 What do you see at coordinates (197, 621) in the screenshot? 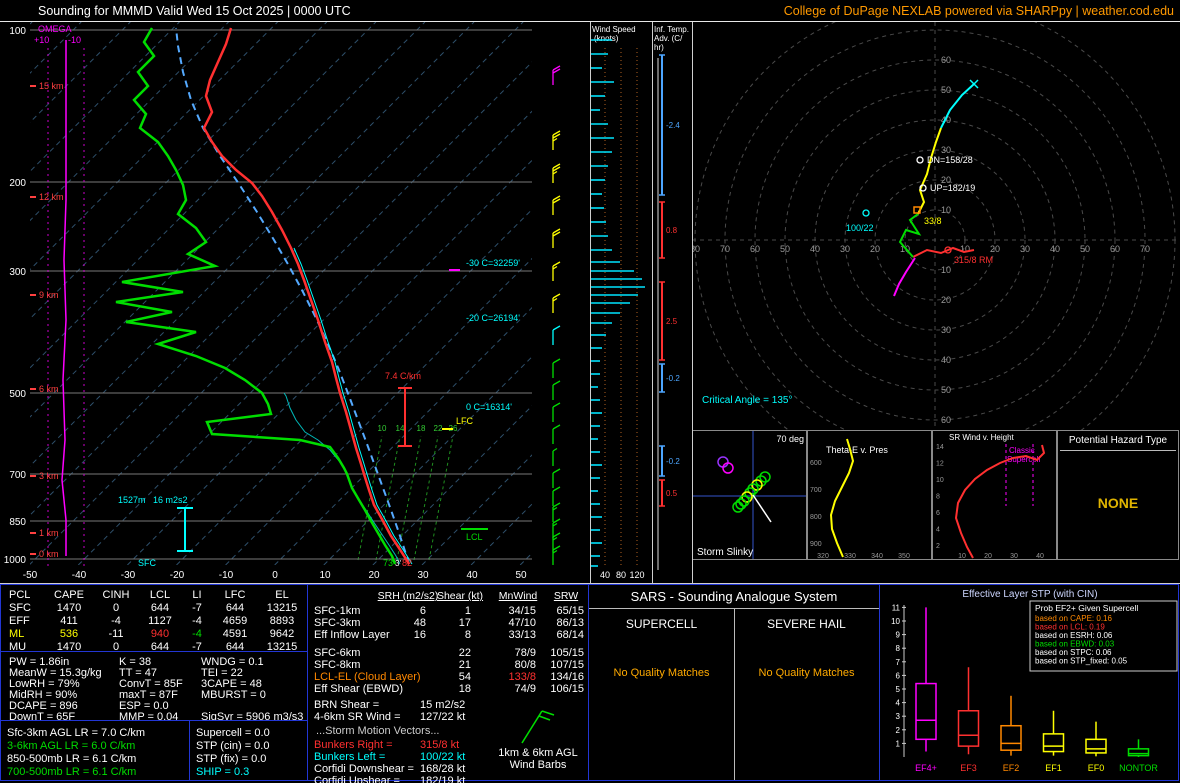
I see `parcel-cell: -4` at bounding box center [197, 621].